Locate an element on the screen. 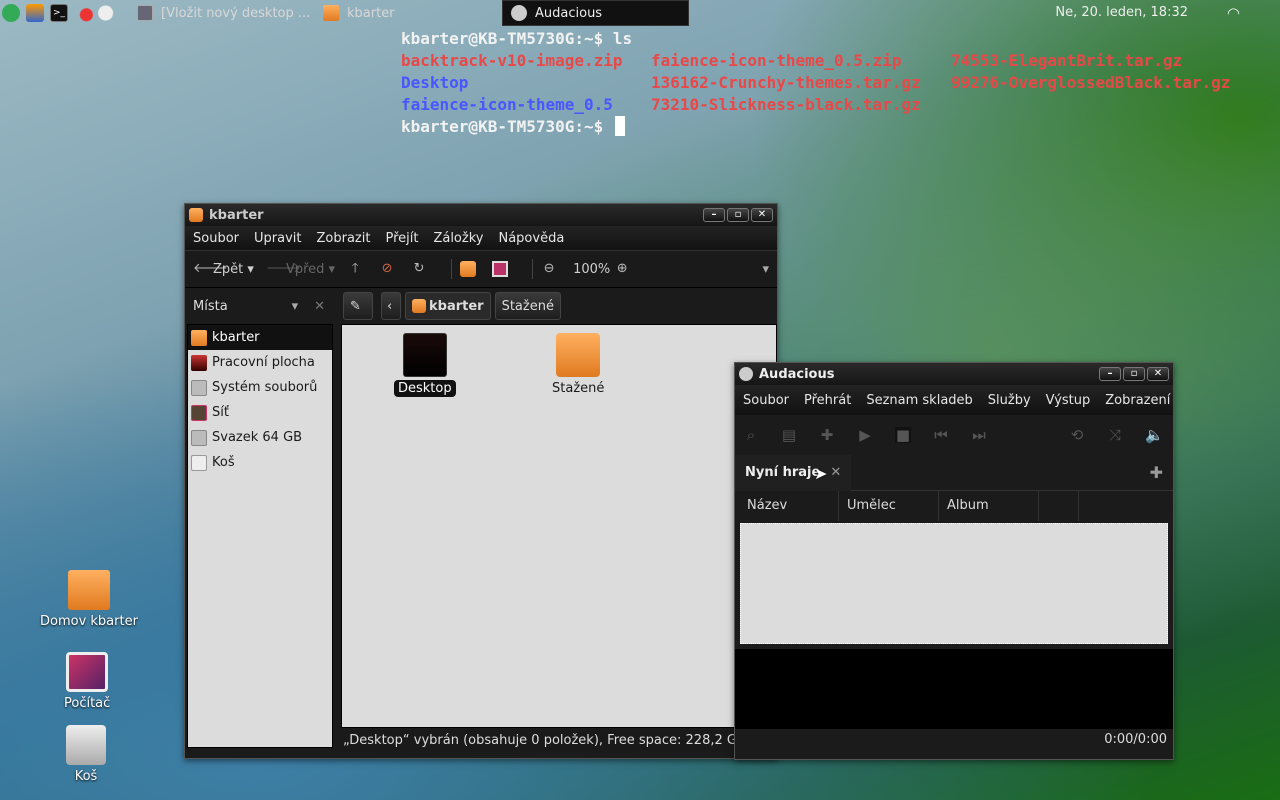 The image size is (1280, 800). visualizer is located at coordinates (954, 689).